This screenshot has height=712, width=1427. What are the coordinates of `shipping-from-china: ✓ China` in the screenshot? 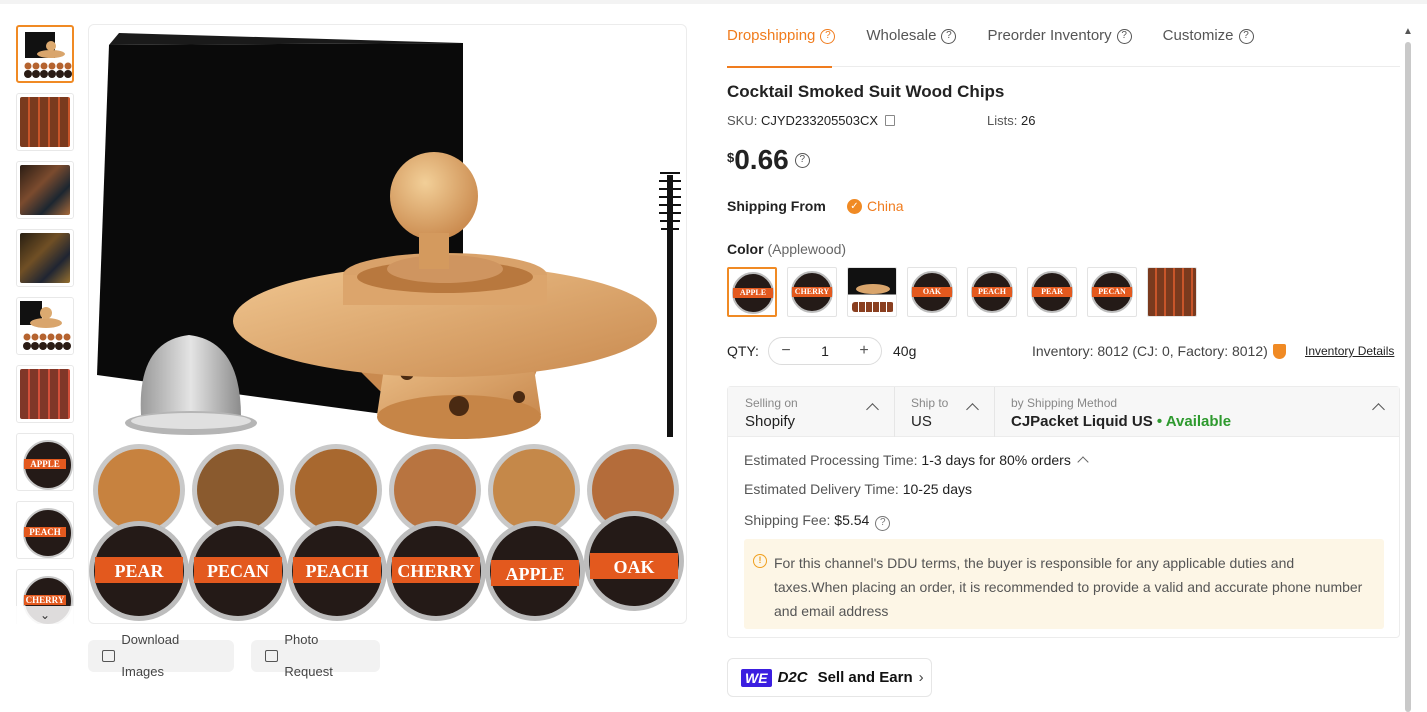 It's located at (875, 206).